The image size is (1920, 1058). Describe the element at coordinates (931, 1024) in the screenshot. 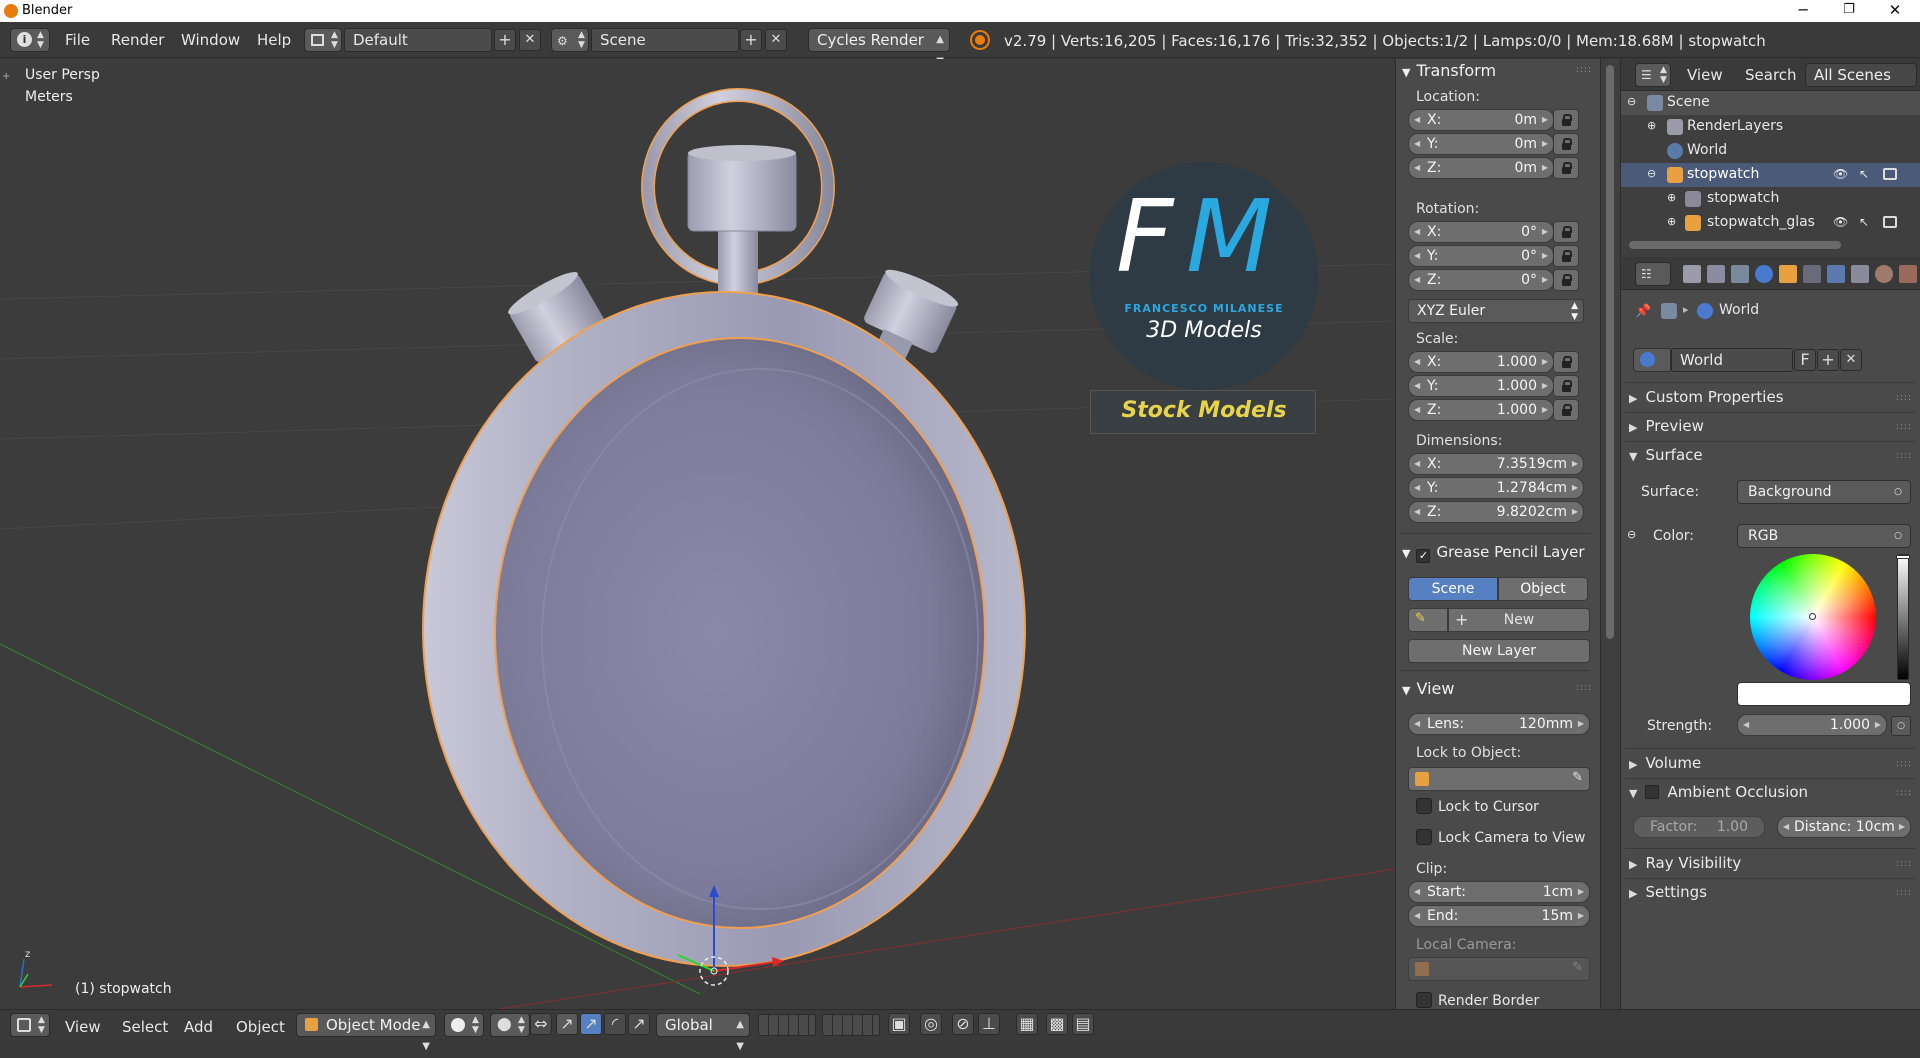

I see `proportional-editing-icon: ◎` at that location.